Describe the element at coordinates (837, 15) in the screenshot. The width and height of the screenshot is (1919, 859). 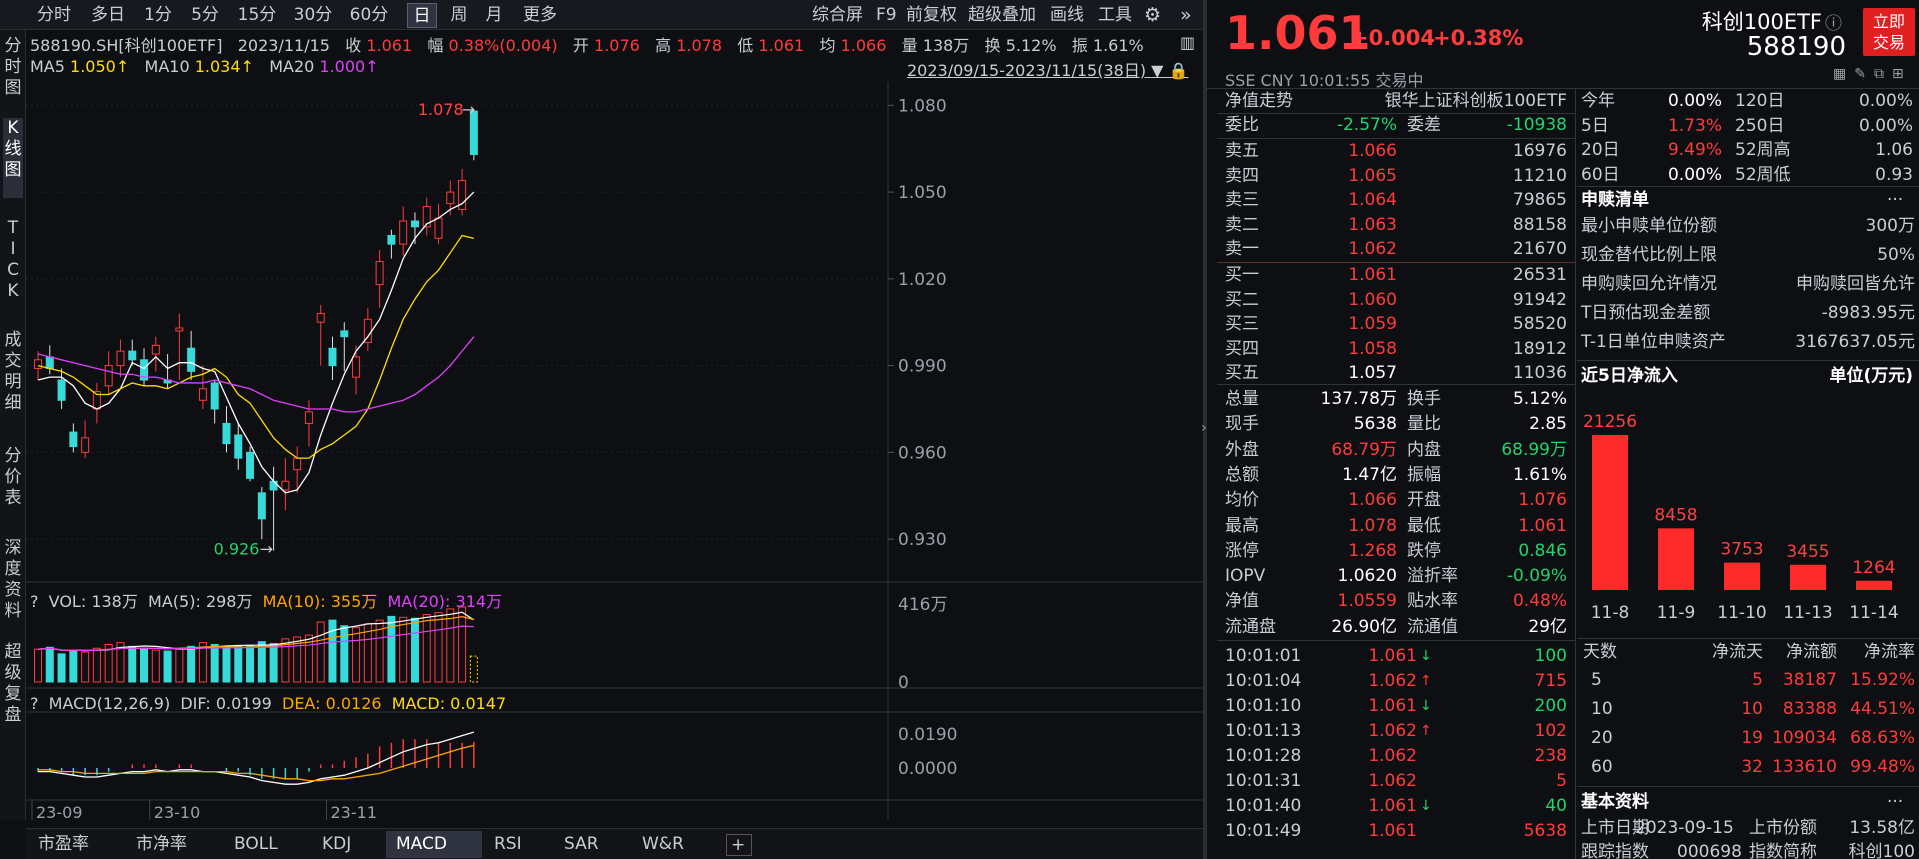
I see `composite-screen-button: 综合屏` at that location.